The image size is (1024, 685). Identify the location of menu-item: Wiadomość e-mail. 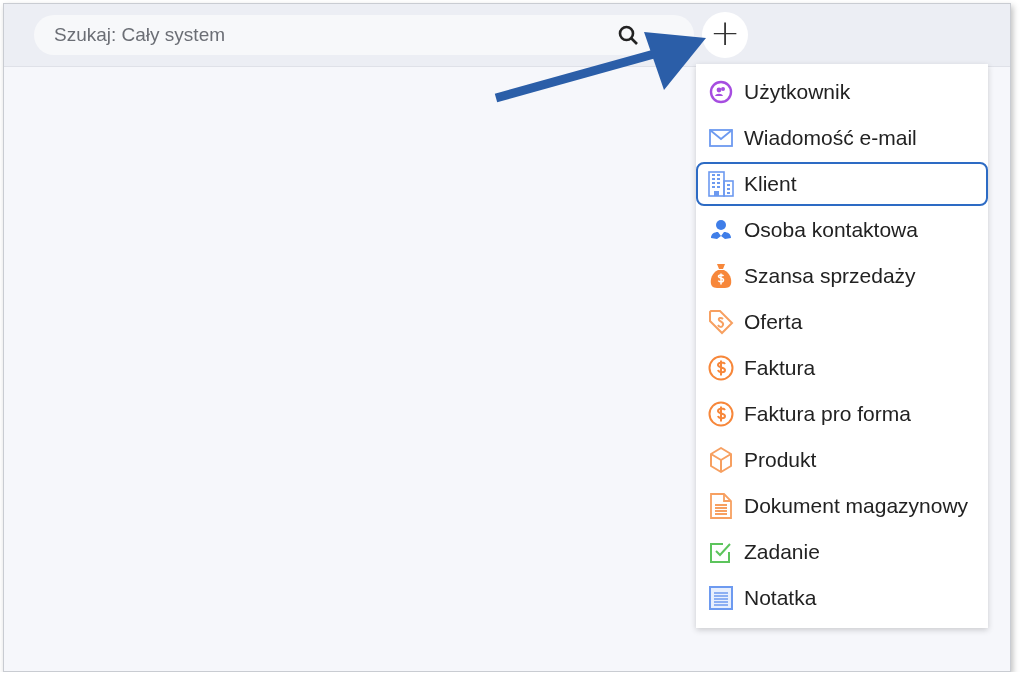
(842, 138).